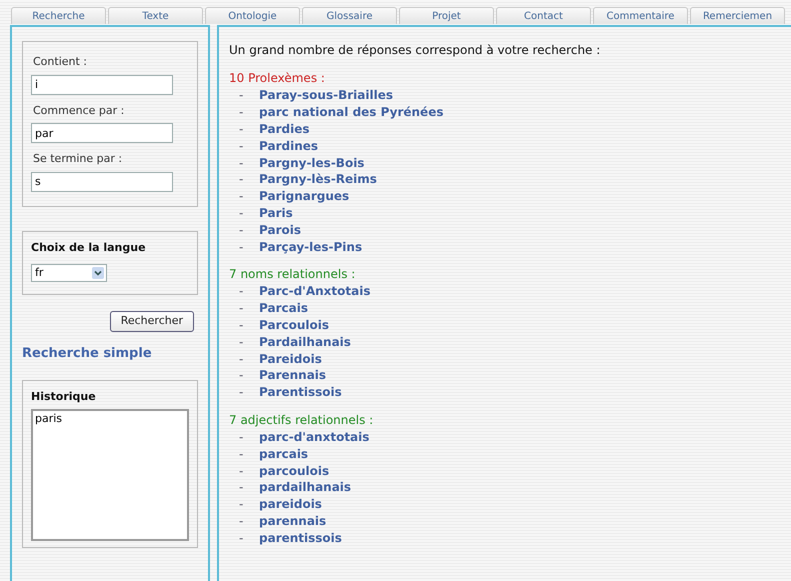  I want to click on result-link: parentissois, so click(300, 537).